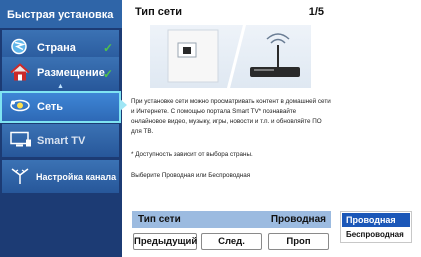  Describe the element at coordinates (20, 177) in the screenshot. I see `antenna-icon` at that location.